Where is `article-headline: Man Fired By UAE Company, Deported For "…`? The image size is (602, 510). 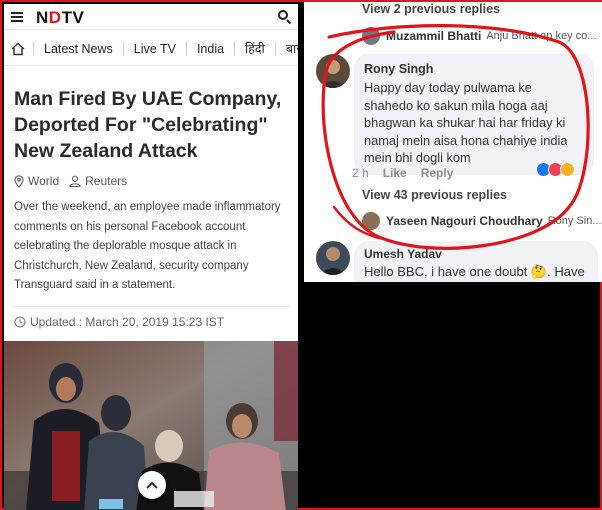
article-headline: Man Fired By UAE Company, Deported For "… is located at coordinates (148, 125).